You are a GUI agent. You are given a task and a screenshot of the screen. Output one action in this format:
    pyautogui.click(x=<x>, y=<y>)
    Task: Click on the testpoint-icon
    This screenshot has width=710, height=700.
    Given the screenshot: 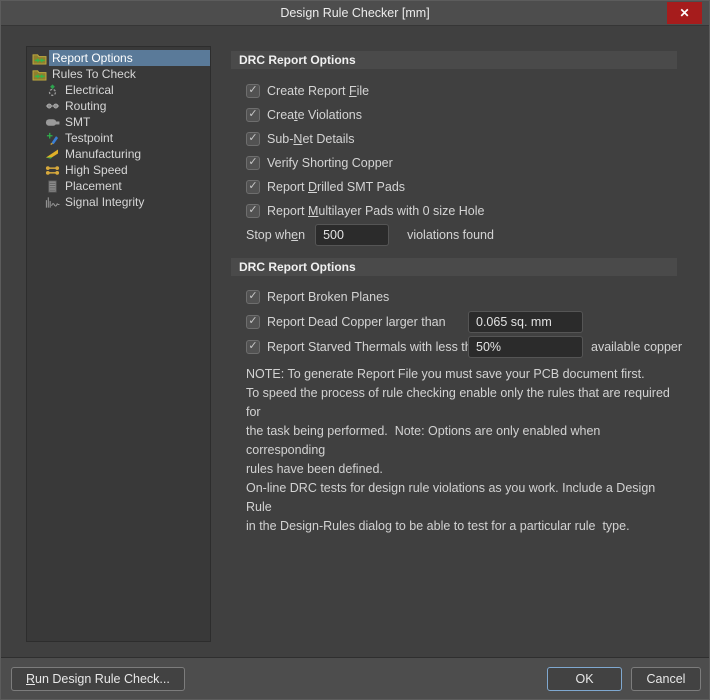 What is the action you would take?
    pyautogui.click(x=52, y=138)
    